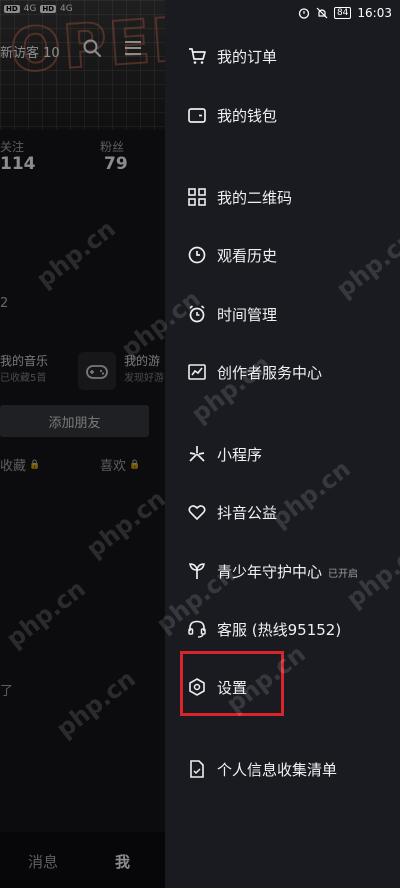  I want to click on battery-level: 84, so click(342, 13).